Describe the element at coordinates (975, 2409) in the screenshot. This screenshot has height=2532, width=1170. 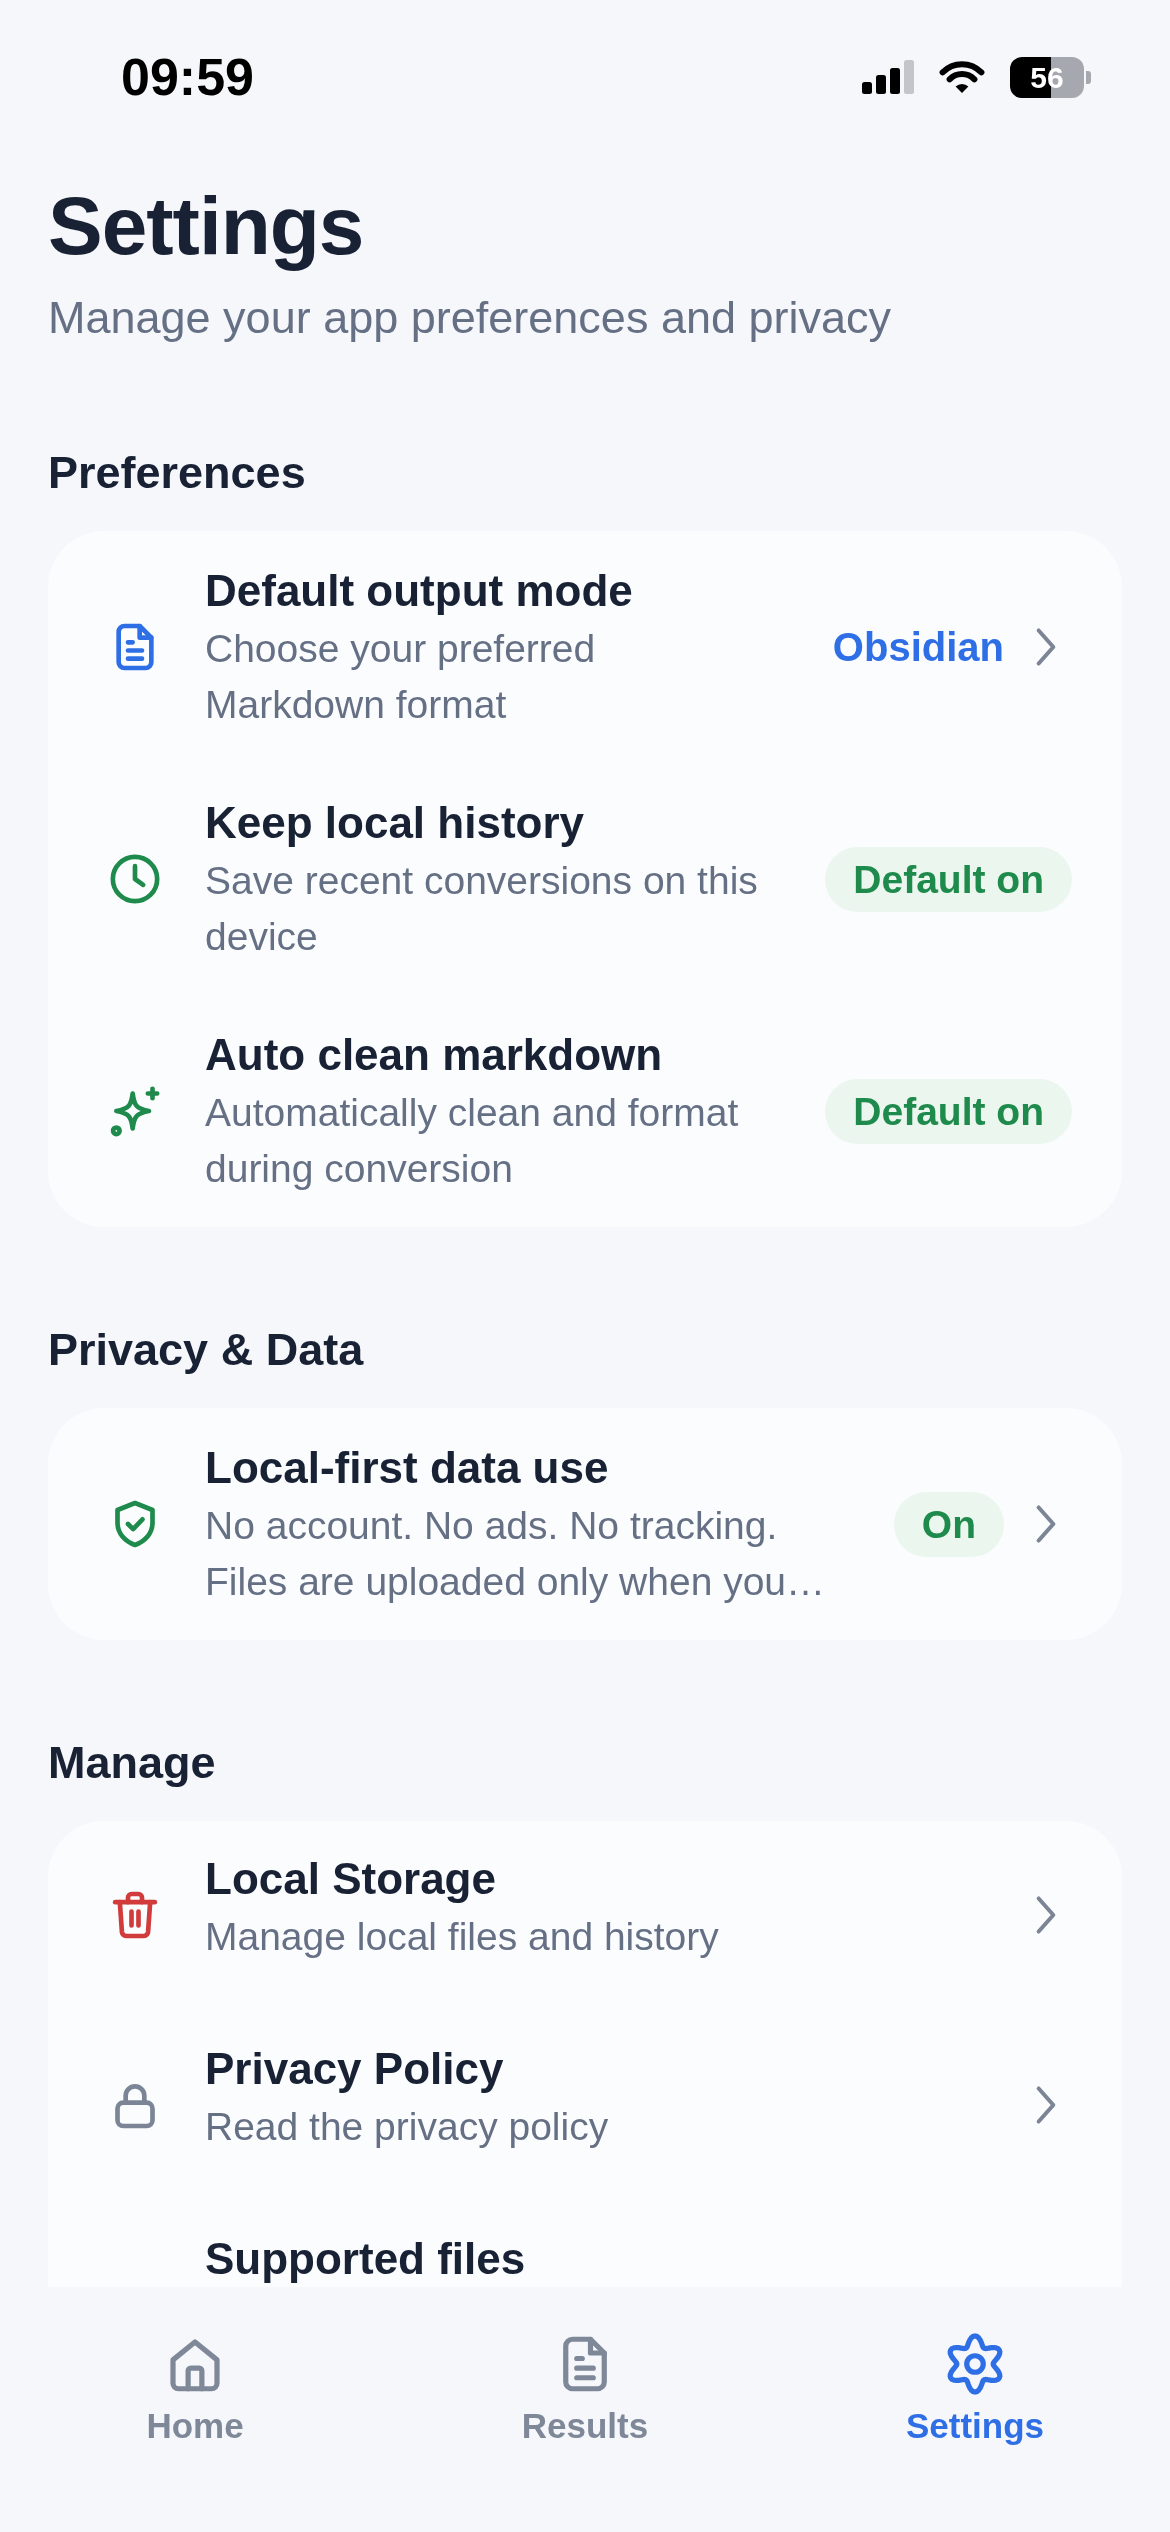
I see `nav-tab: Settings` at that location.